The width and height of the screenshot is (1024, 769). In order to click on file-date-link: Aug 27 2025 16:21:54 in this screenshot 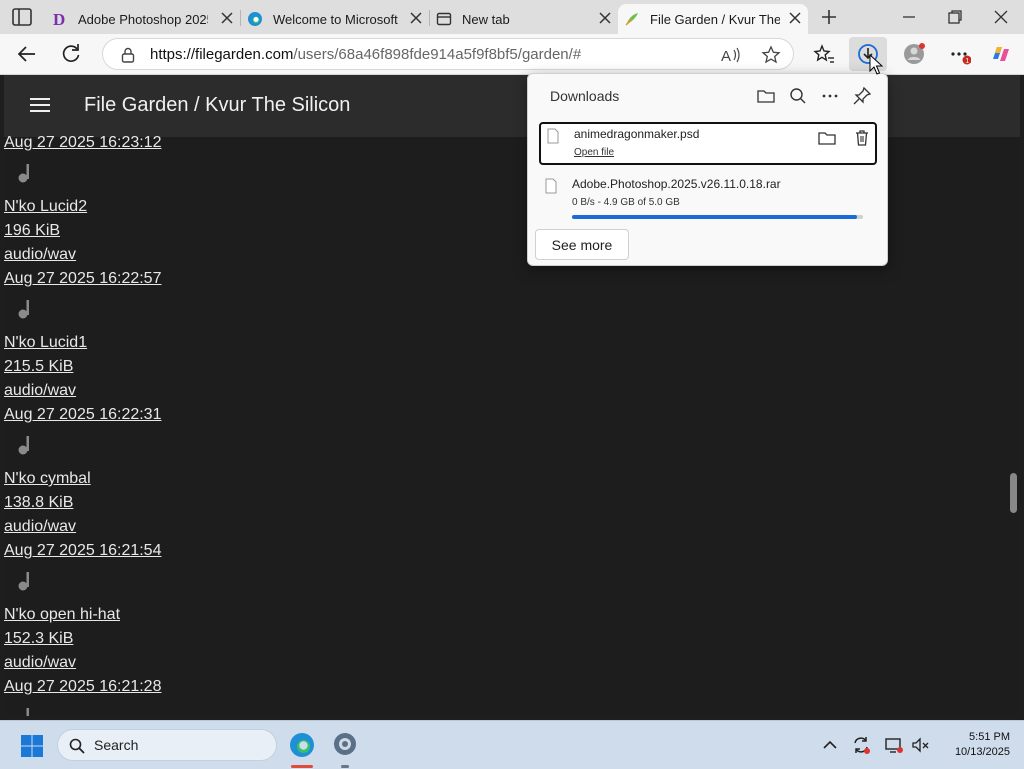, I will do `click(204, 551)`.